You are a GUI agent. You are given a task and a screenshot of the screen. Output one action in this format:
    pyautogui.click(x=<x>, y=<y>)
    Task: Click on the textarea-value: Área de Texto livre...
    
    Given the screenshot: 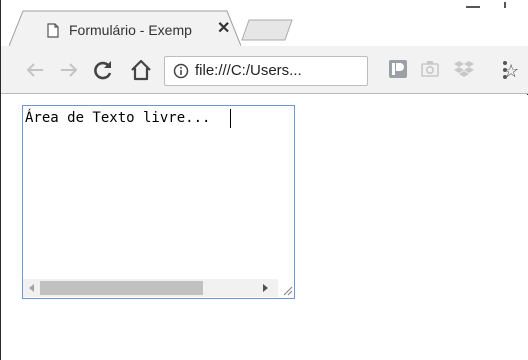 What is the action you would take?
    pyautogui.click(x=117, y=118)
    